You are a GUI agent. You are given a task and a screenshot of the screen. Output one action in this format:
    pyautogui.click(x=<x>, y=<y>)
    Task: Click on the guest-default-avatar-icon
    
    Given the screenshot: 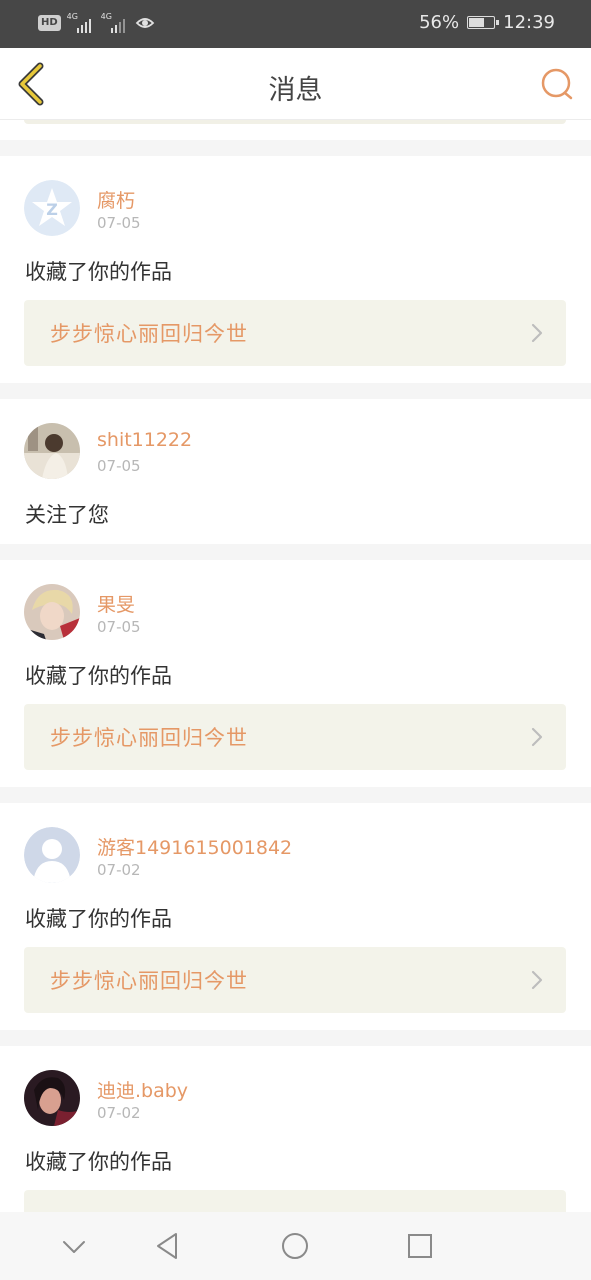 What is the action you would take?
    pyautogui.click(x=52, y=855)
    